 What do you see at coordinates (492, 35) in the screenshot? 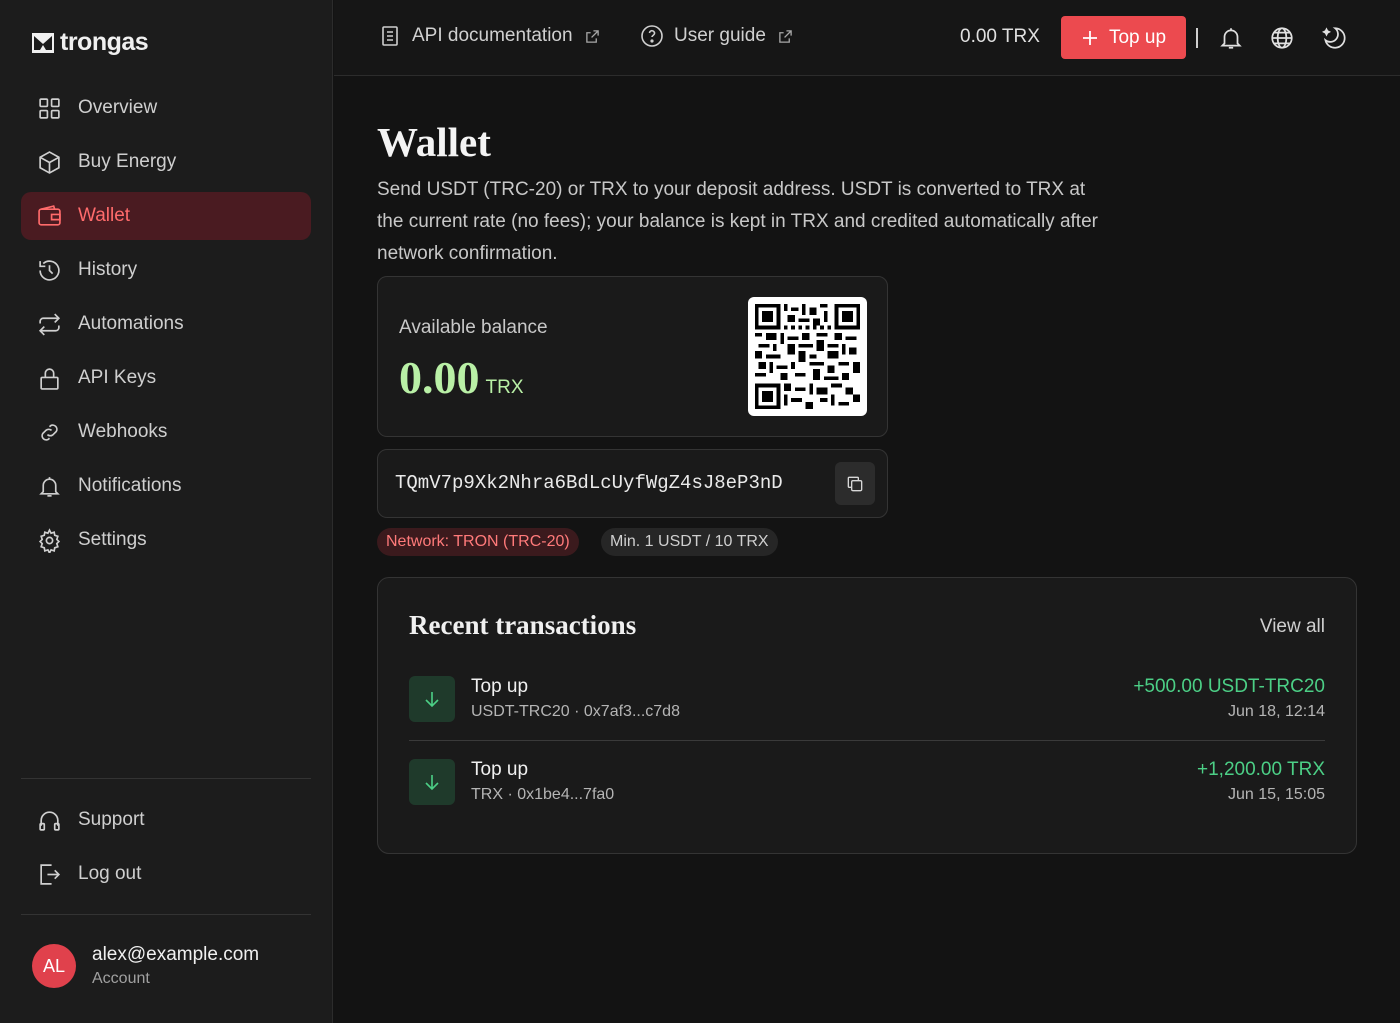
I see `api-docs-label: API documentation` at bounding box center [492, 35].